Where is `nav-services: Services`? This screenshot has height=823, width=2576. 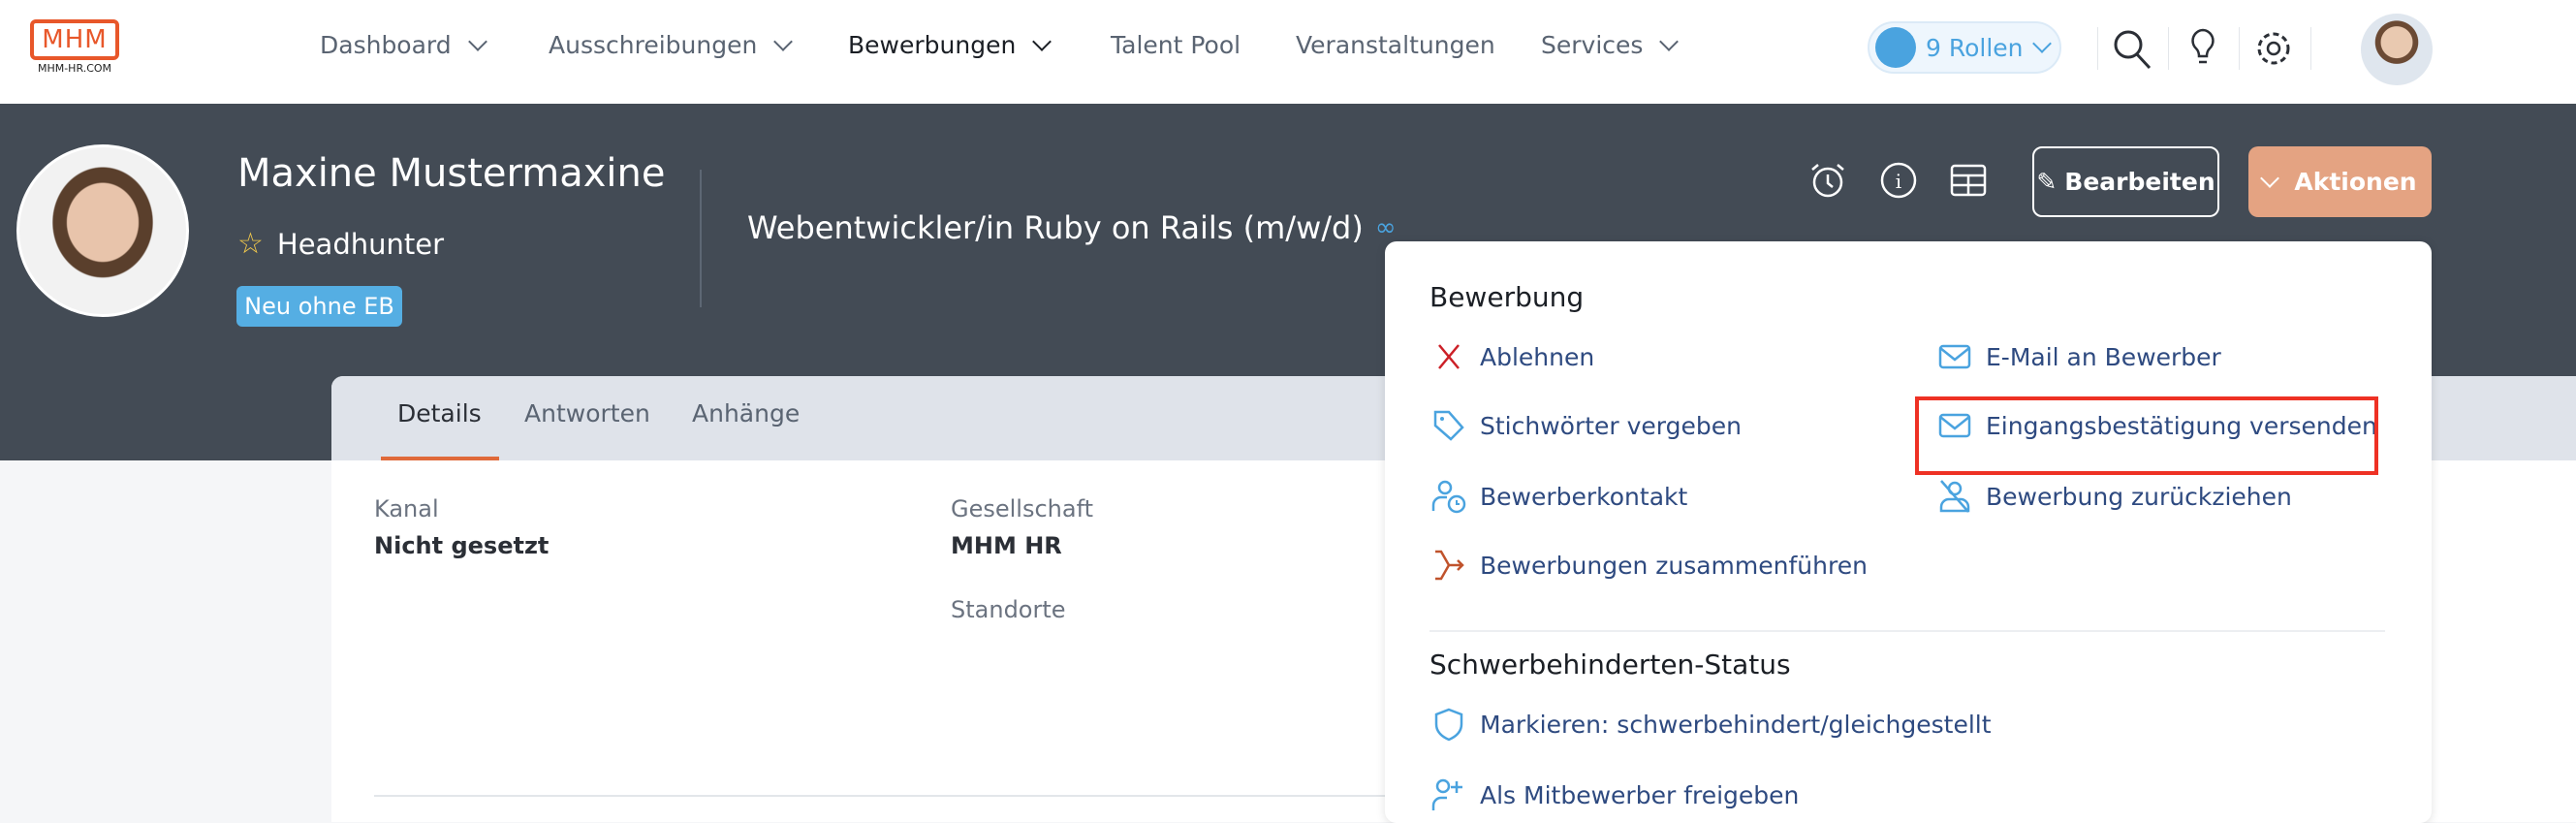
nav-services: Services is located at coordinates (1610, 45).